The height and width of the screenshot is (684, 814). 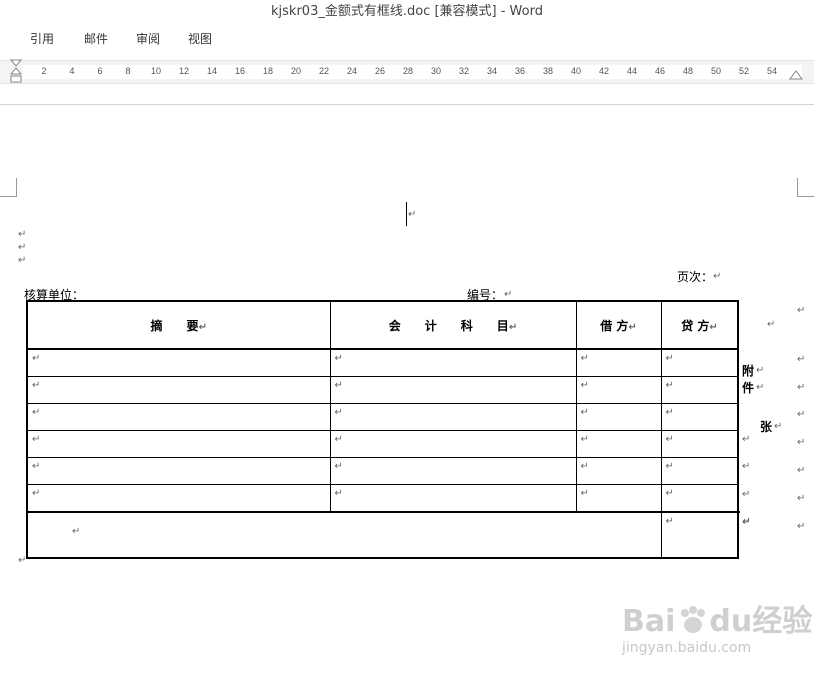 What do you see at coordinates (16, 72) in the screenshot?
I see `left-indent-marker-icon` at bounding box center [16, 72].